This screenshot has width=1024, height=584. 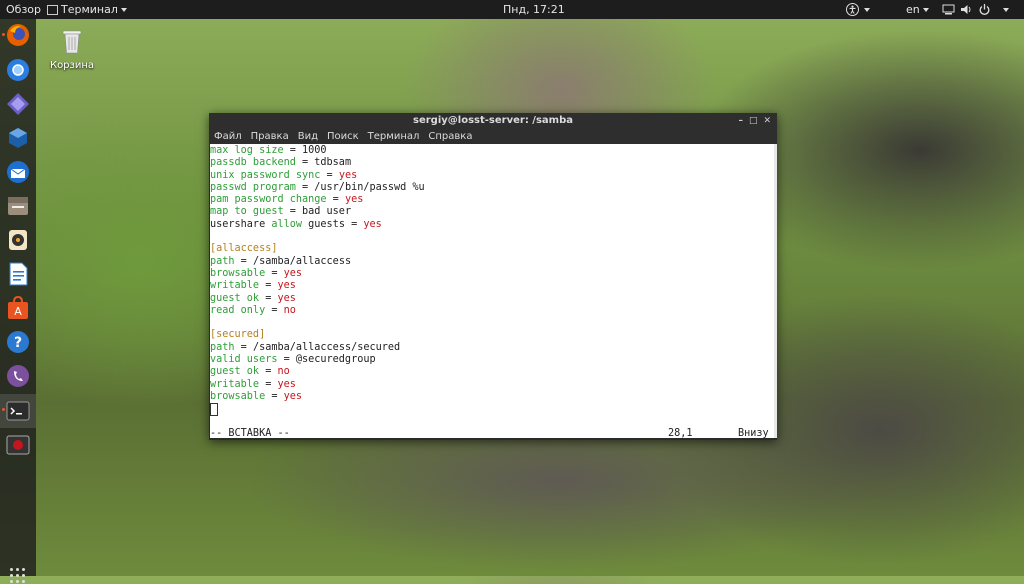 I want to click on close-icon: ✕, so click(x=767, y=121).